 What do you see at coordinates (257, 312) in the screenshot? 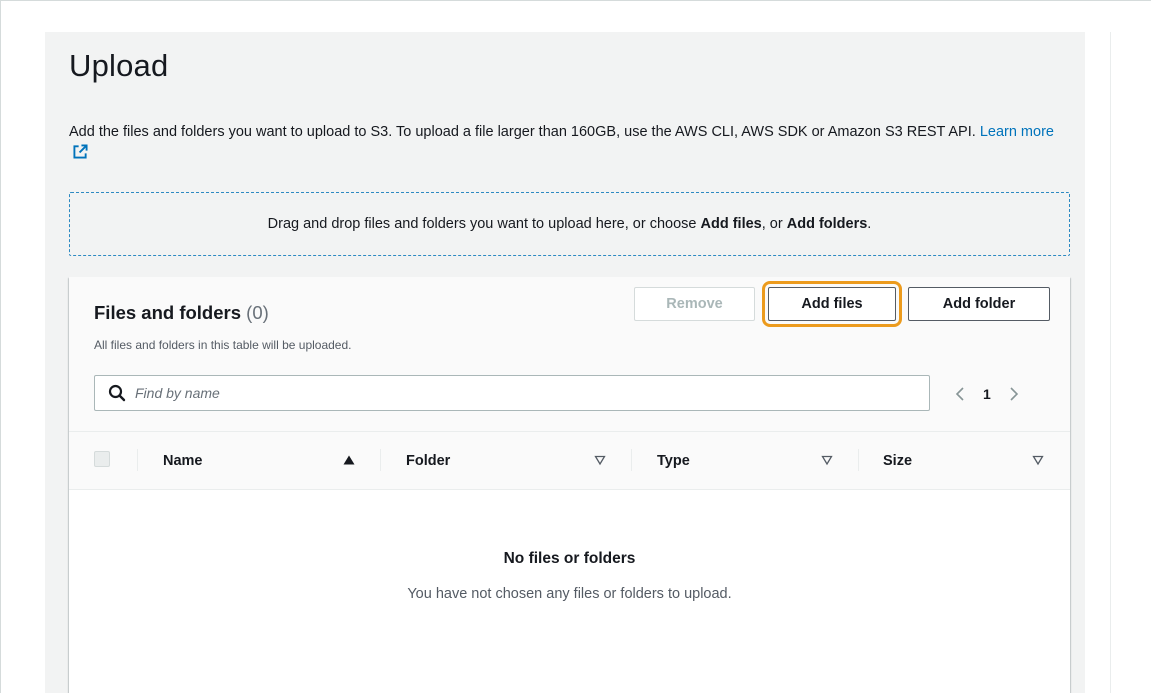
I see `files-count: (0)` at bounding box center [257, 312].